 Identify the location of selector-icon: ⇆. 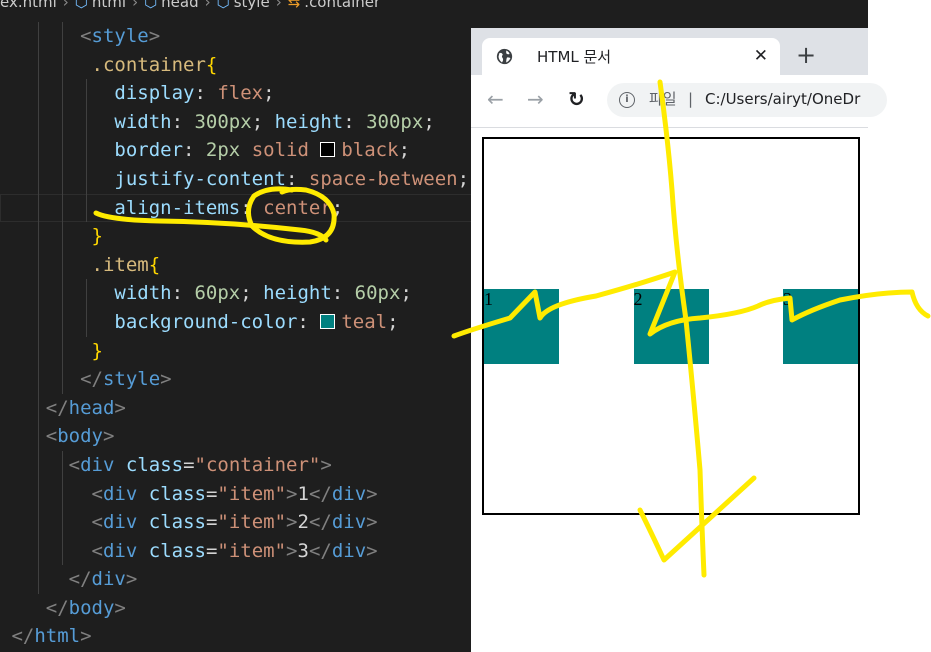
(294, 5).